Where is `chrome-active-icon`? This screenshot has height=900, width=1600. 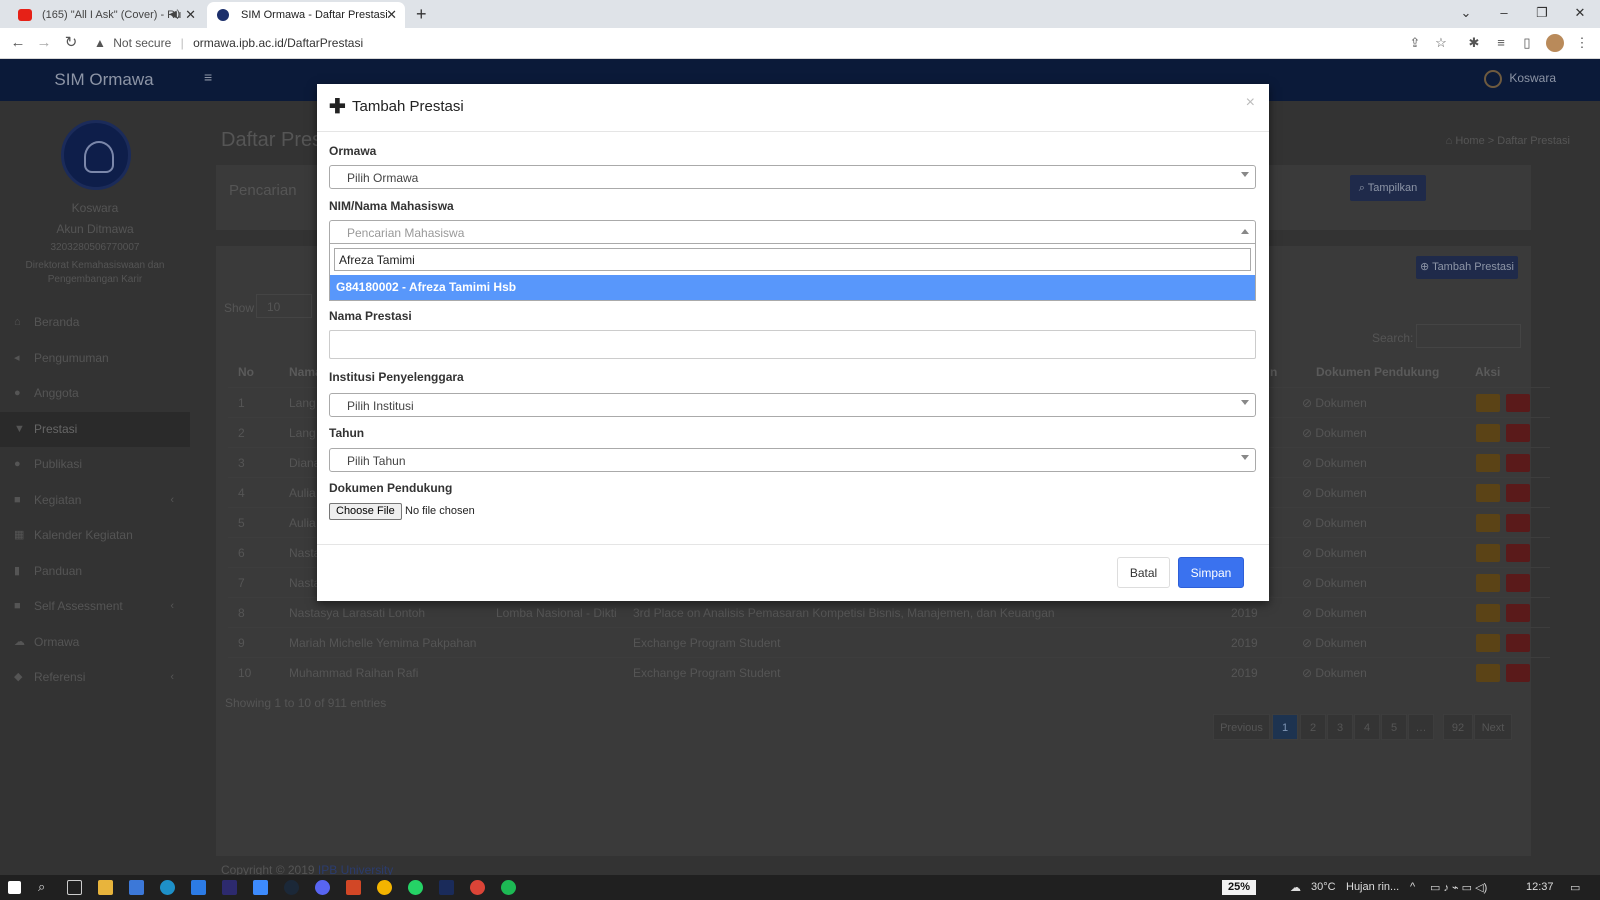
chrome-active-icon is located at coordinates (477, 887).